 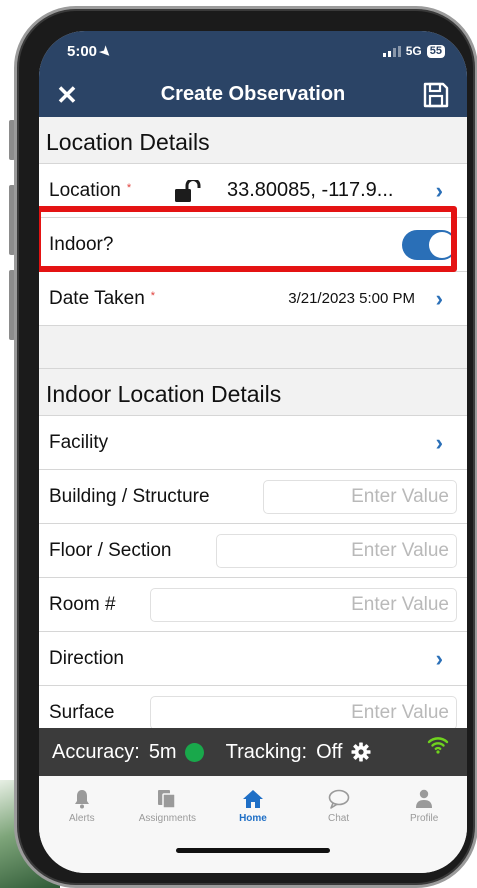 I want to click on floor-row: Floor / Section Enter Value, so click(x=253, y=551).